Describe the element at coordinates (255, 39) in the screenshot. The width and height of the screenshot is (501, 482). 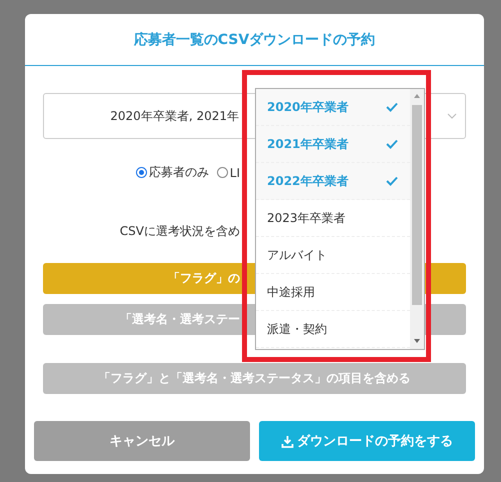
I see `dialog-title: 応募者一覧のCSVダウンロードの予約` at that location.